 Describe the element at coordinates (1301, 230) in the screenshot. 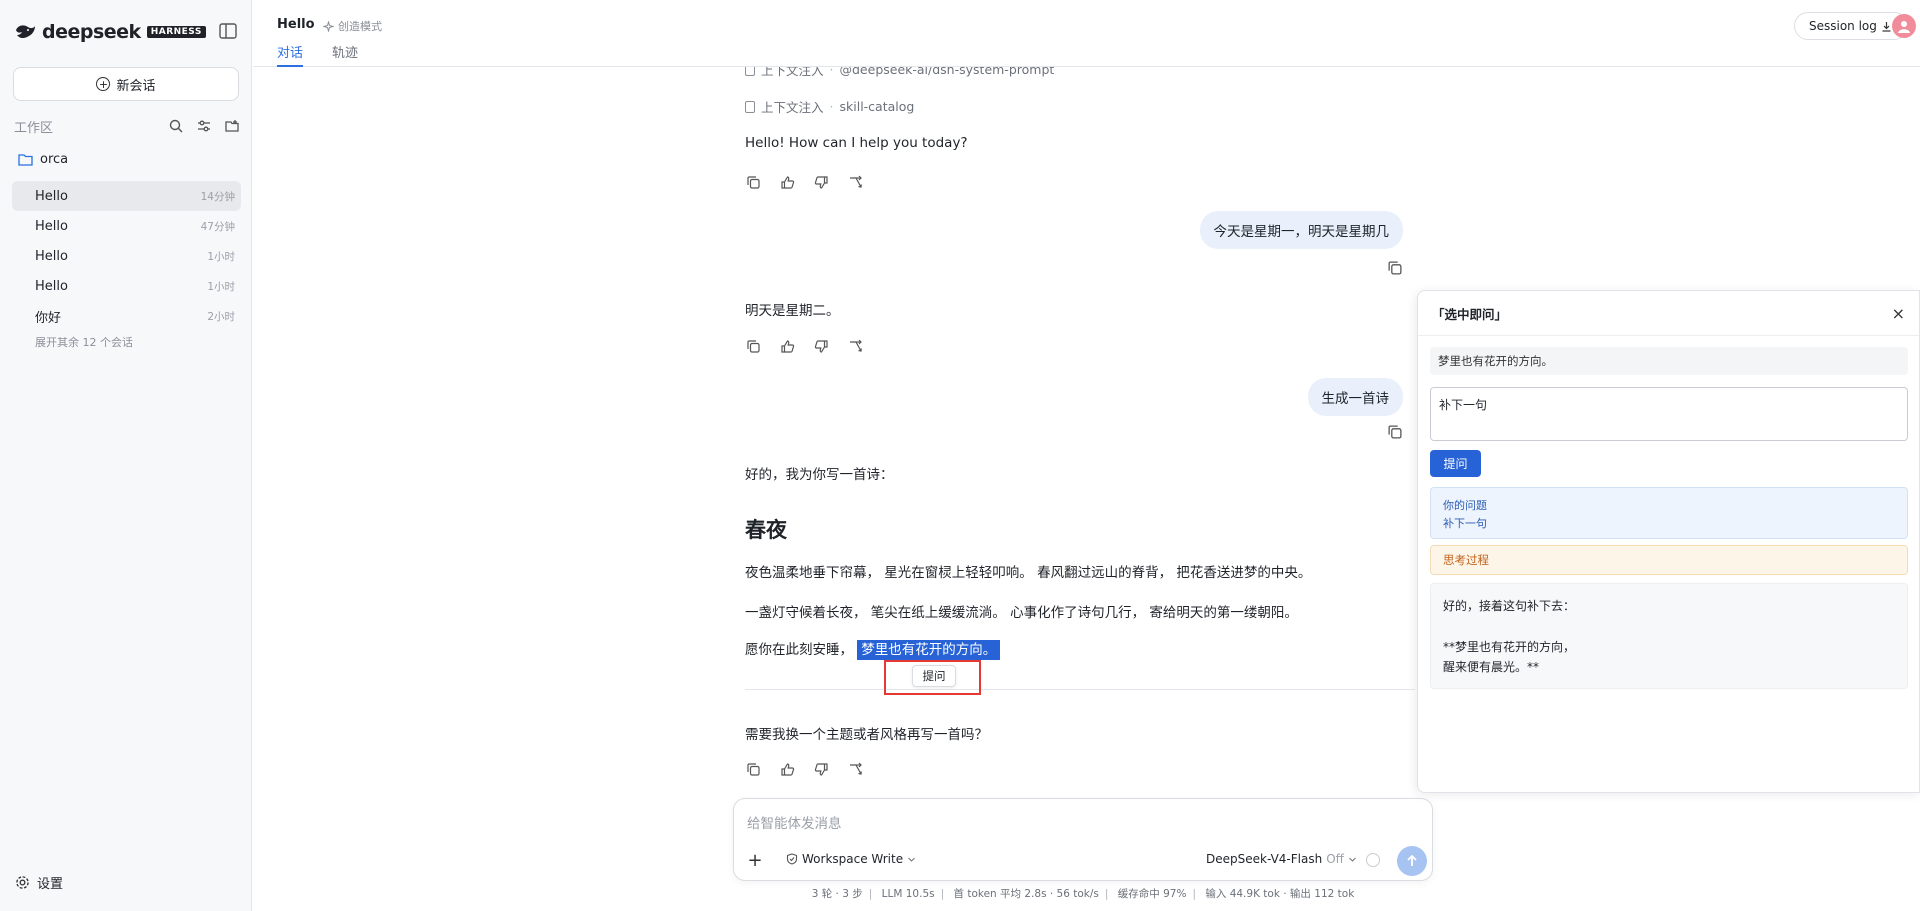

I see `user-message: 今天是星期一，明天是星期几` at that location.